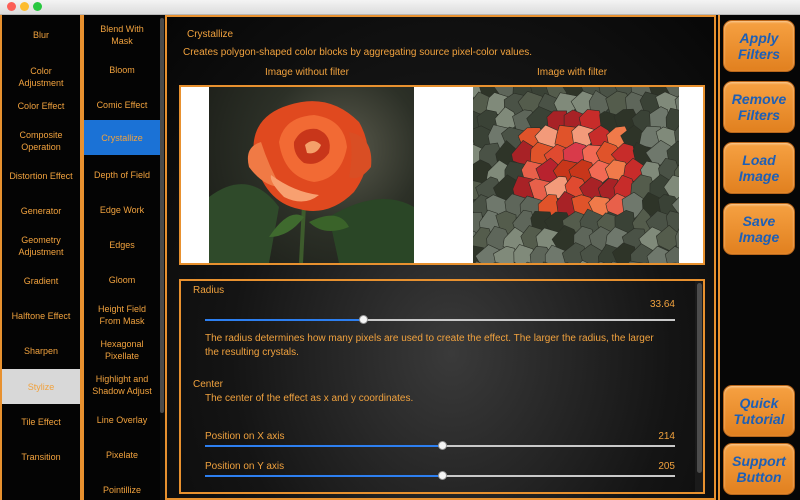  I want to click on position-y-label: Position on Y axis, so click(245, 466).